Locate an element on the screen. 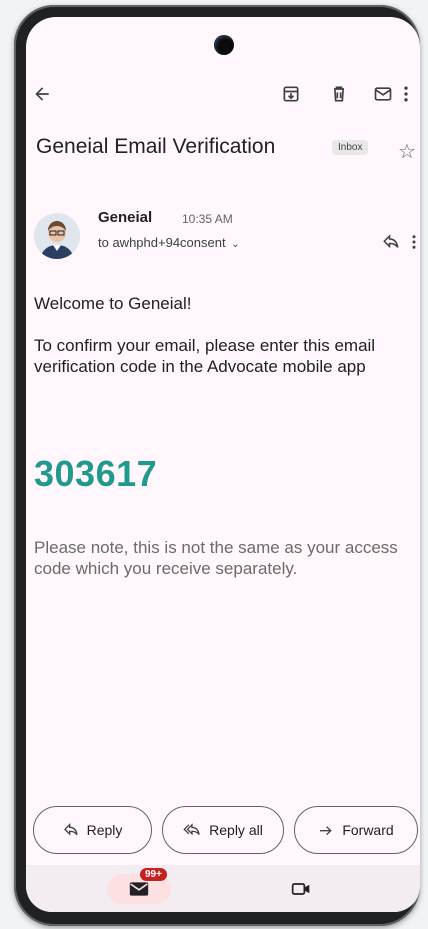 The image size is (428, 929). nav-meet-tab is located at coordinates (301, 889).